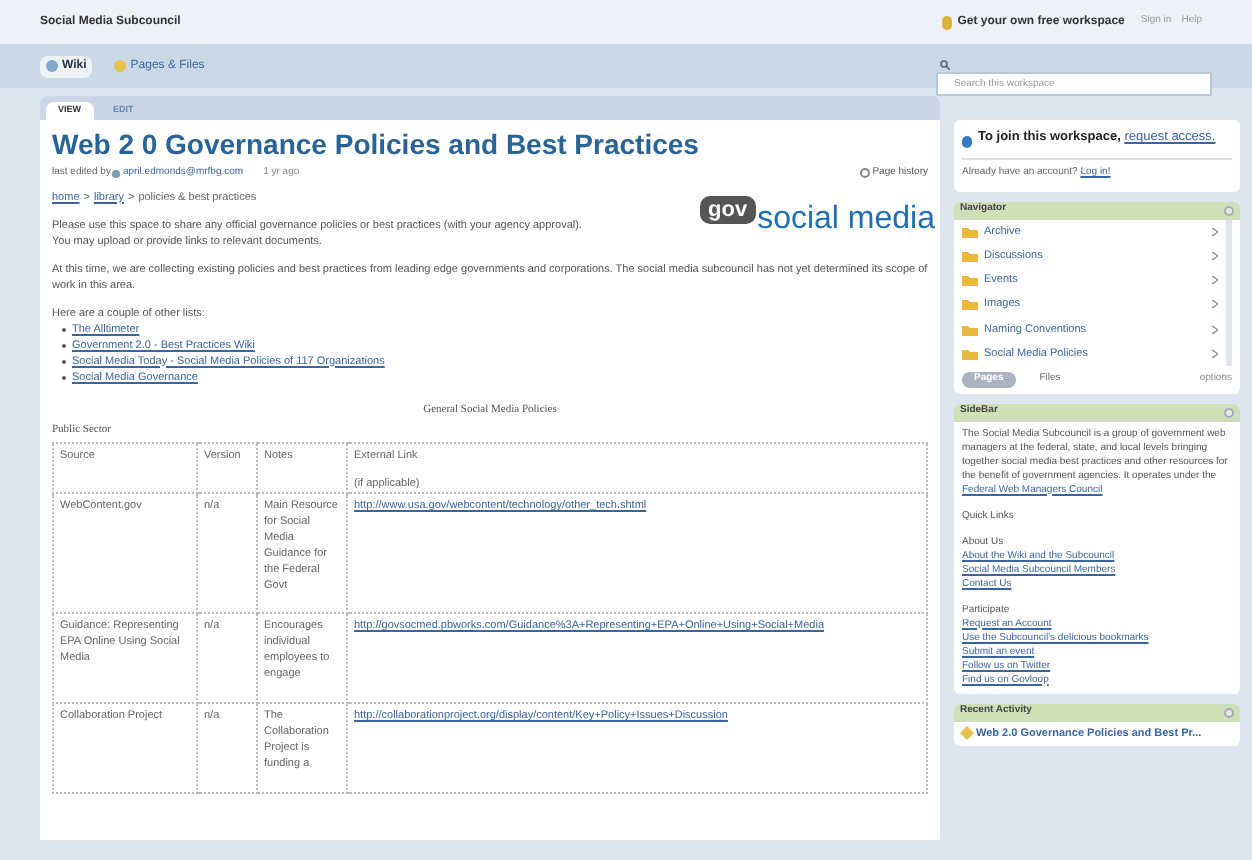 The image size is (1252, 860). What do you see at coordinates (846, 219) in the screenshot?
I see `logo-text: social media` at bounding box center [846, 219].